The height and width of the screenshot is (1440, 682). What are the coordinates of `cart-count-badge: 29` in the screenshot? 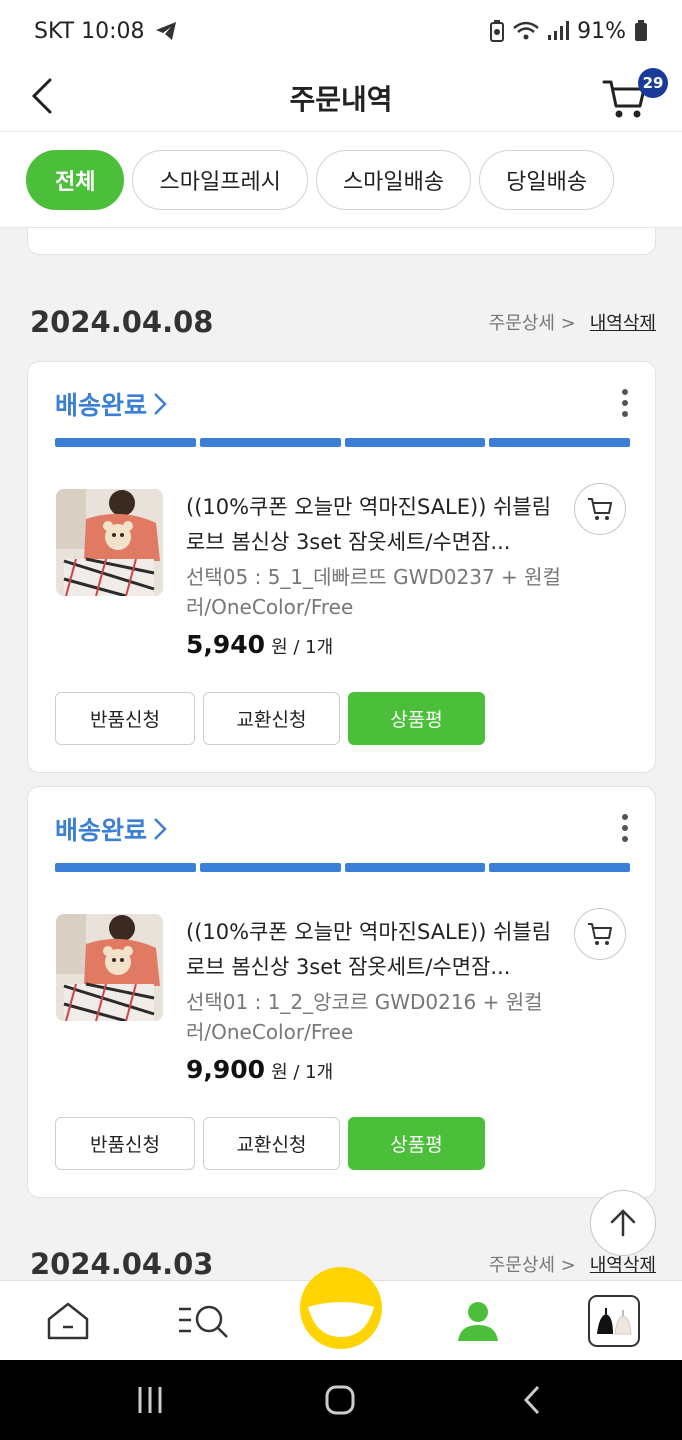 It's located at (653, 83).